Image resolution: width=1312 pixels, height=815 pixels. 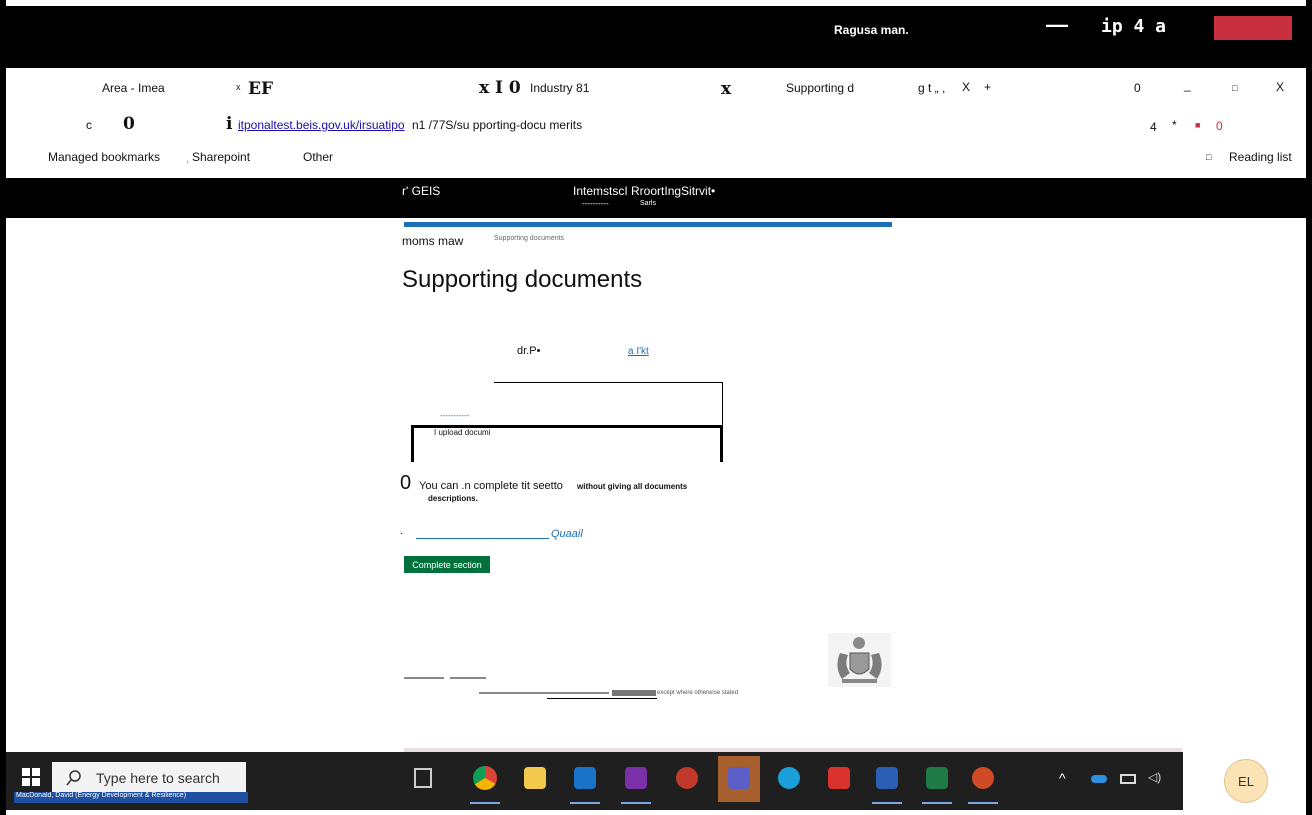 What do you see at coordinates (871, 30) in the screenshot?
I see `window-title: Ragusa man.` at bounding box center [871, 30].